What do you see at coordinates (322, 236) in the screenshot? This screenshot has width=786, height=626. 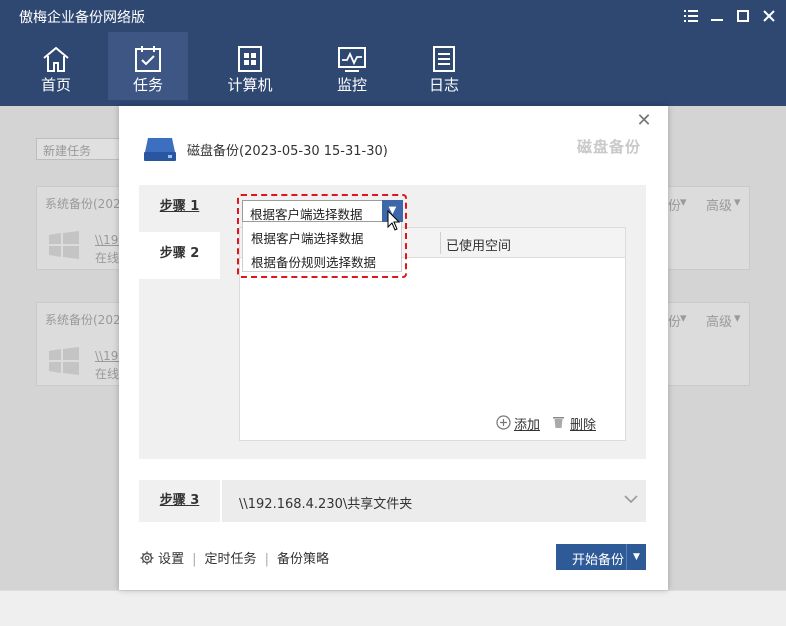 I see `highlight-frame` at bounding box center [322, 236].